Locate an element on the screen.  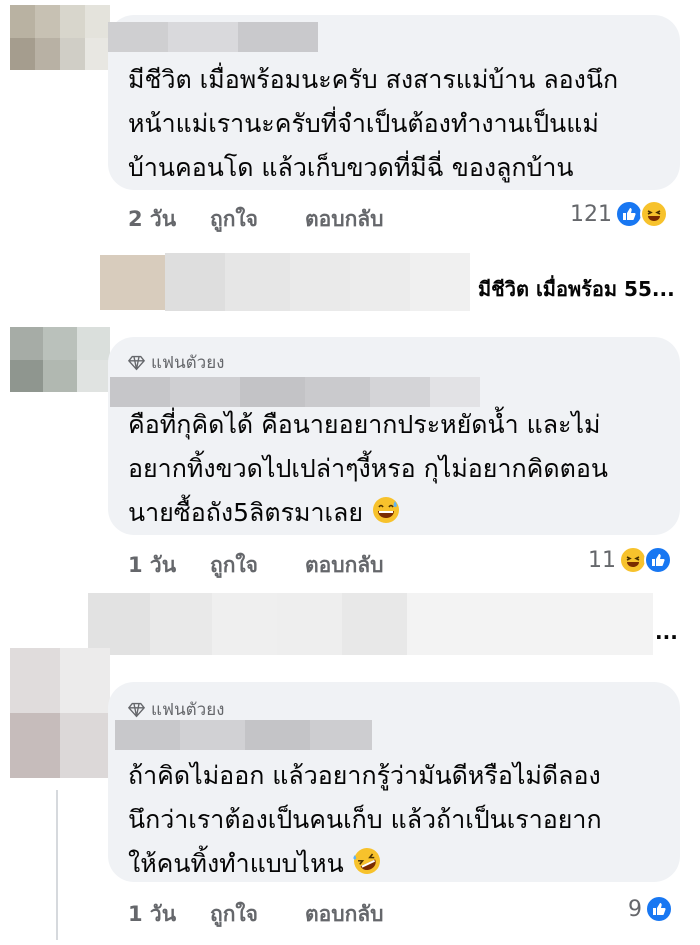
comment-line: ให้คนทิ้งทำแบบไหน is located at coordinates (365, 864).